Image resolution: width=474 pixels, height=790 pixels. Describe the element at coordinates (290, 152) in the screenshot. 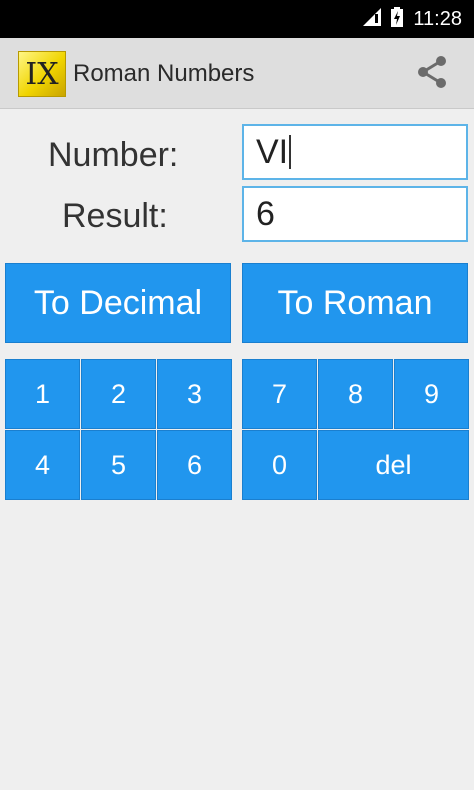

I see `text-cursor` at that location.